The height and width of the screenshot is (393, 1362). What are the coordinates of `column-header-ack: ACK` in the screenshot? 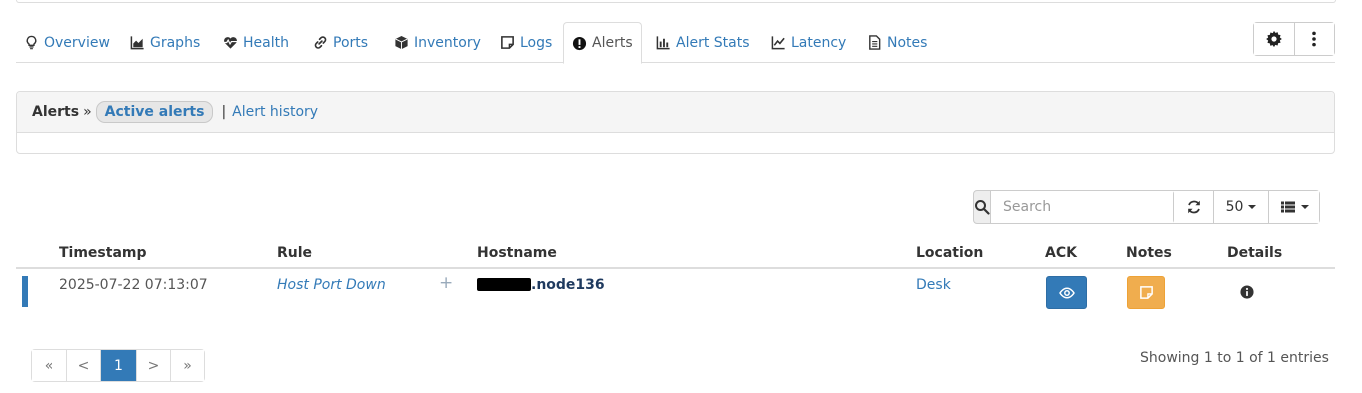 It's located at (1061, 253).